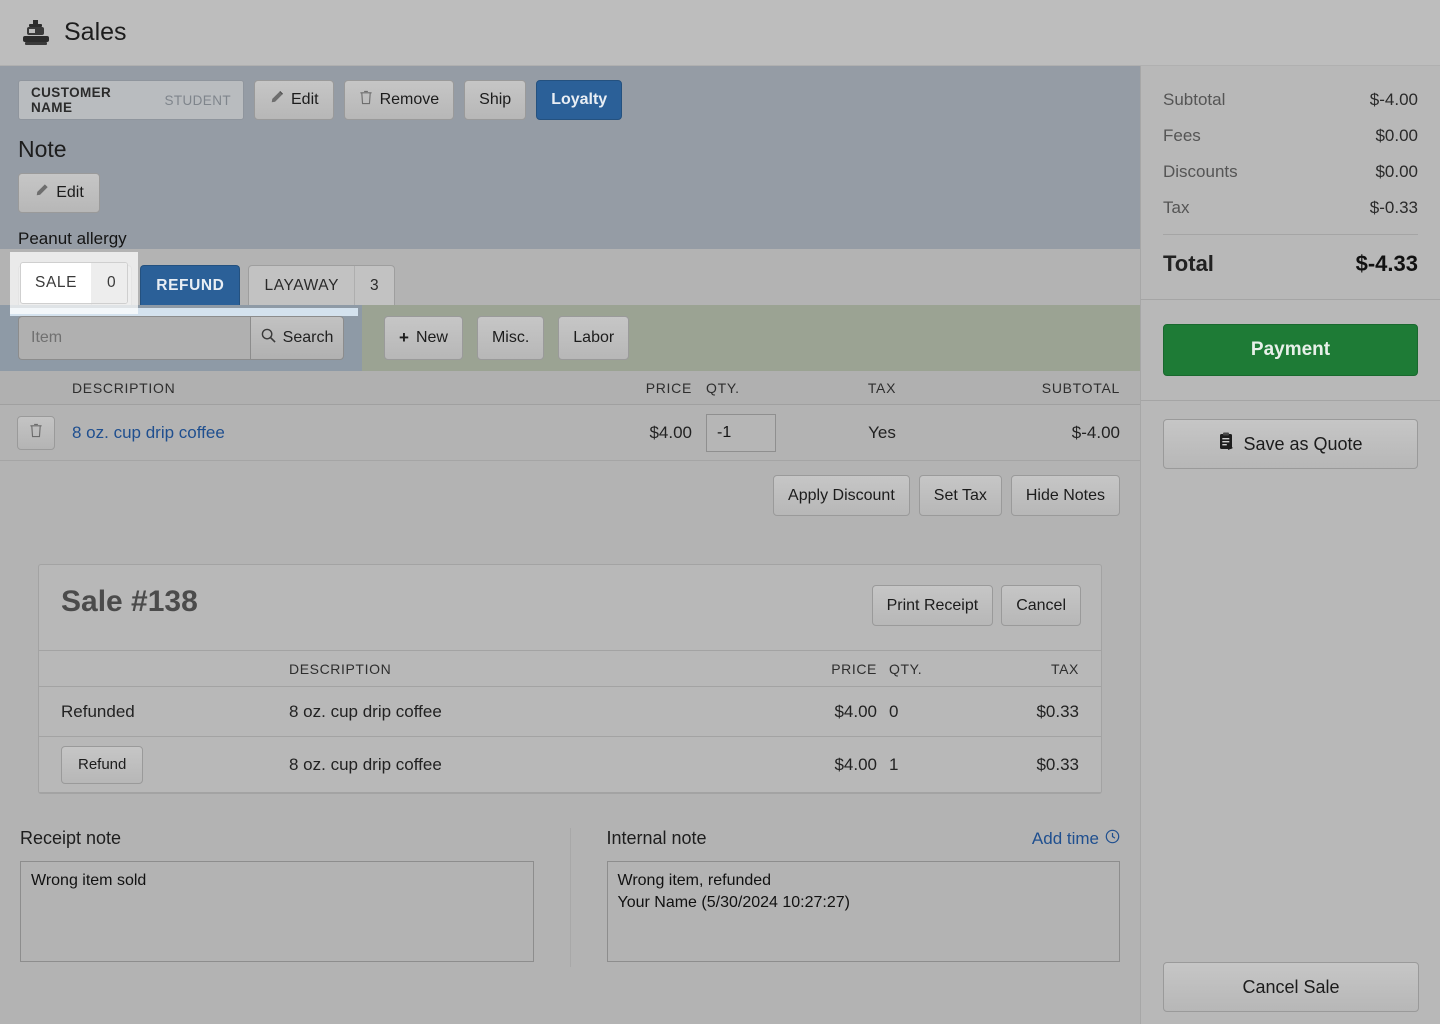 The width and height of the screenshot is (1440, 1024). What do you see at coordinates (42, 149) in the screenshot?
I see `note-heading: Note` at bounding box center [42, 149].